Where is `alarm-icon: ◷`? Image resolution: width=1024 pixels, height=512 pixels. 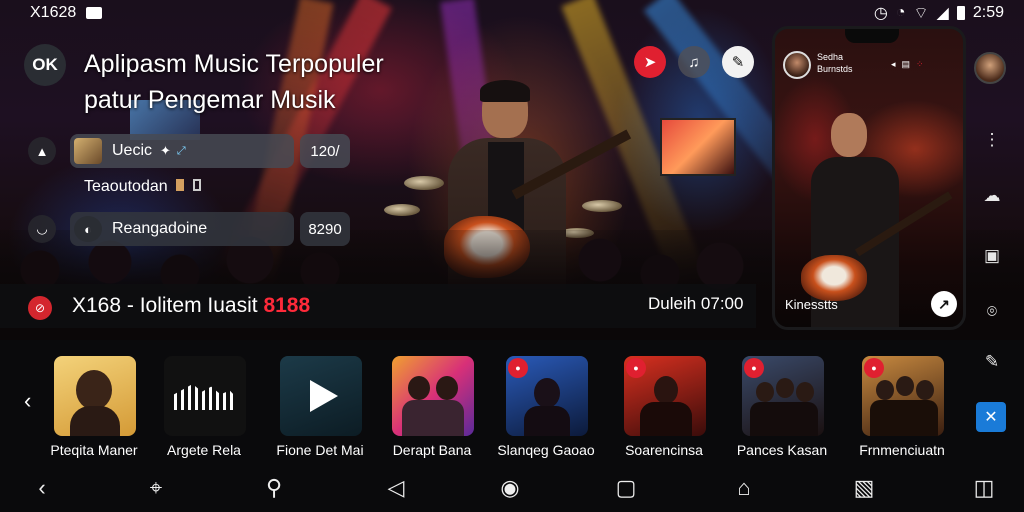
alarm-icon: ◷ is located at coordinates (880, 13).